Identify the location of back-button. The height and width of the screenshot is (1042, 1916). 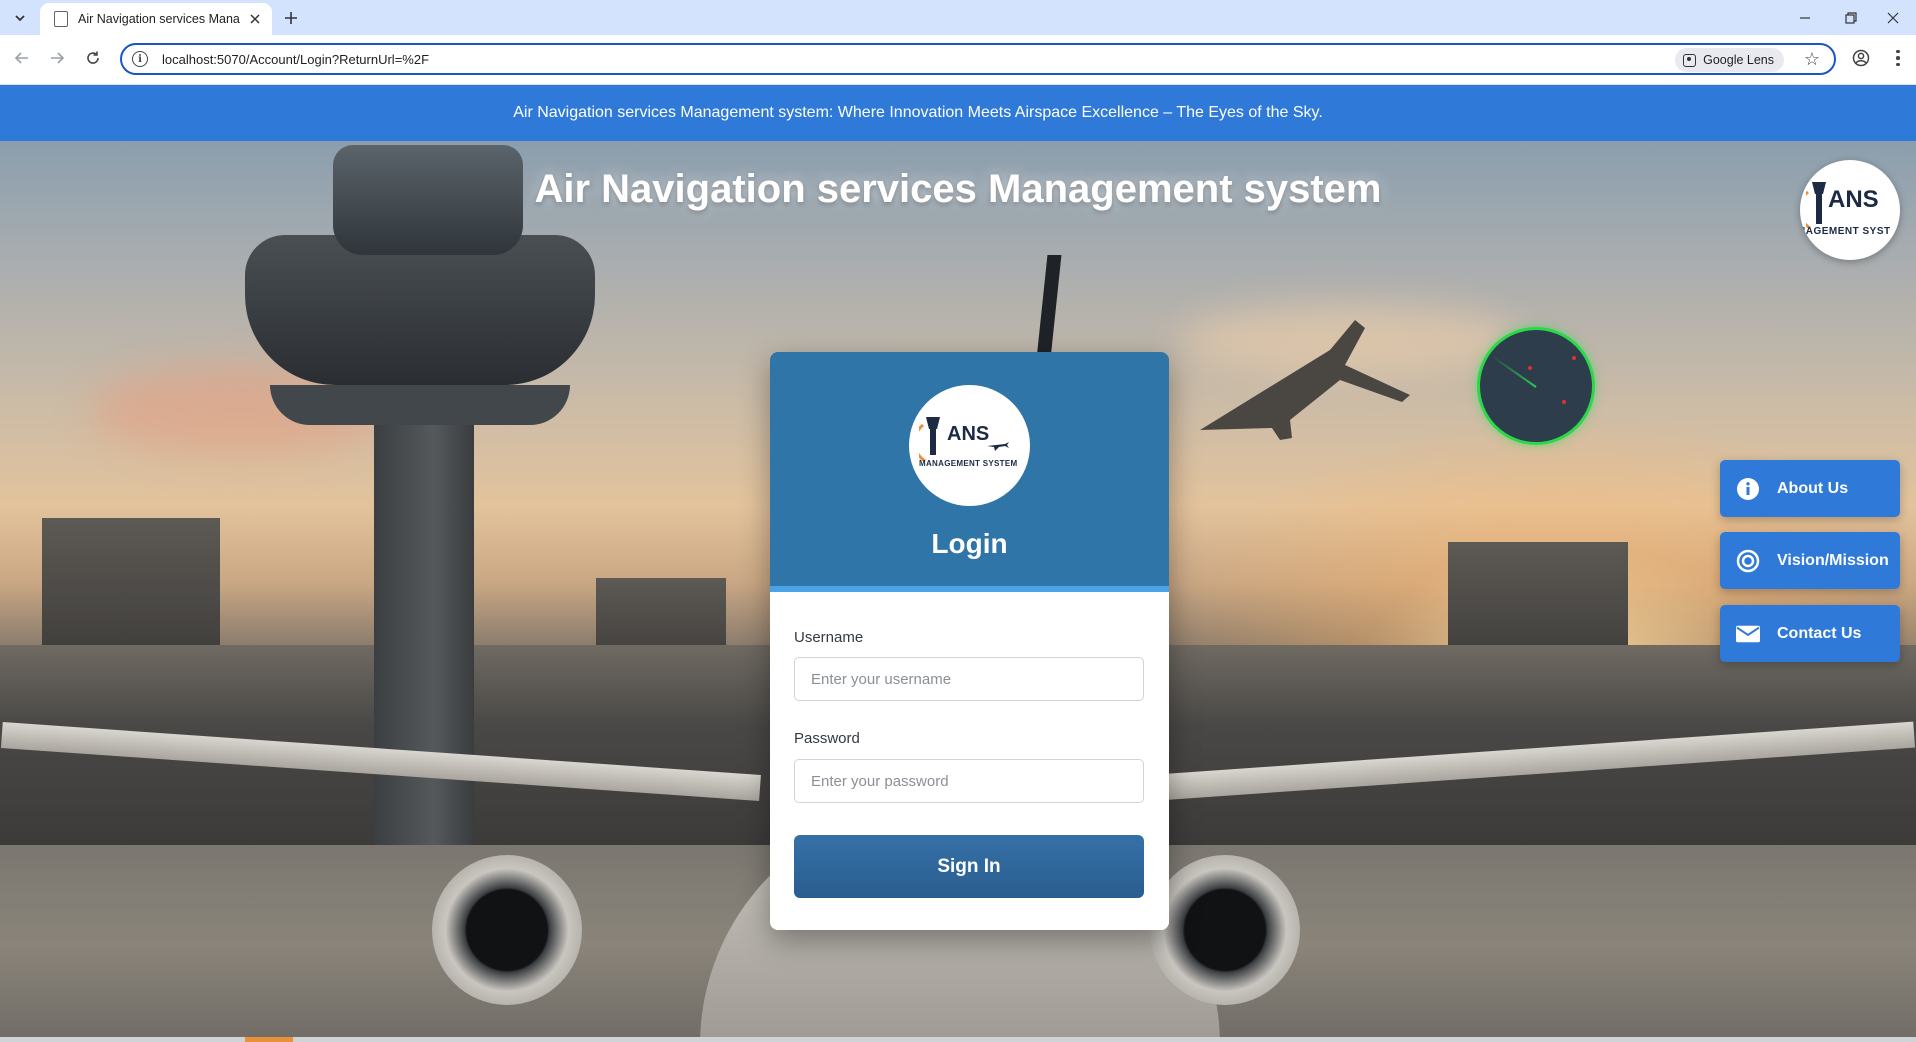
(22, 58).